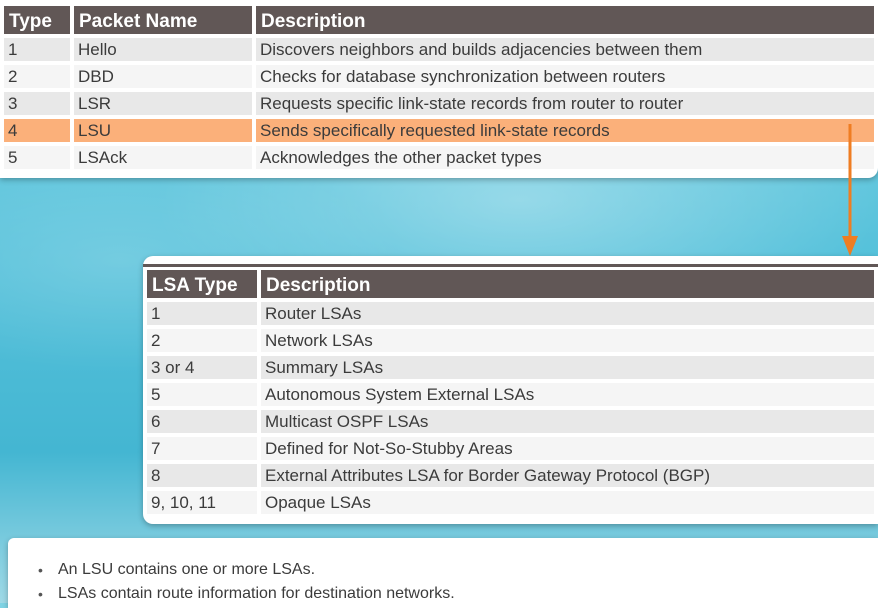 This screenshot has height=608, width=878. I want to click on cell-description: Defined for Not-So-Stubby Areas, so click(567, 448).